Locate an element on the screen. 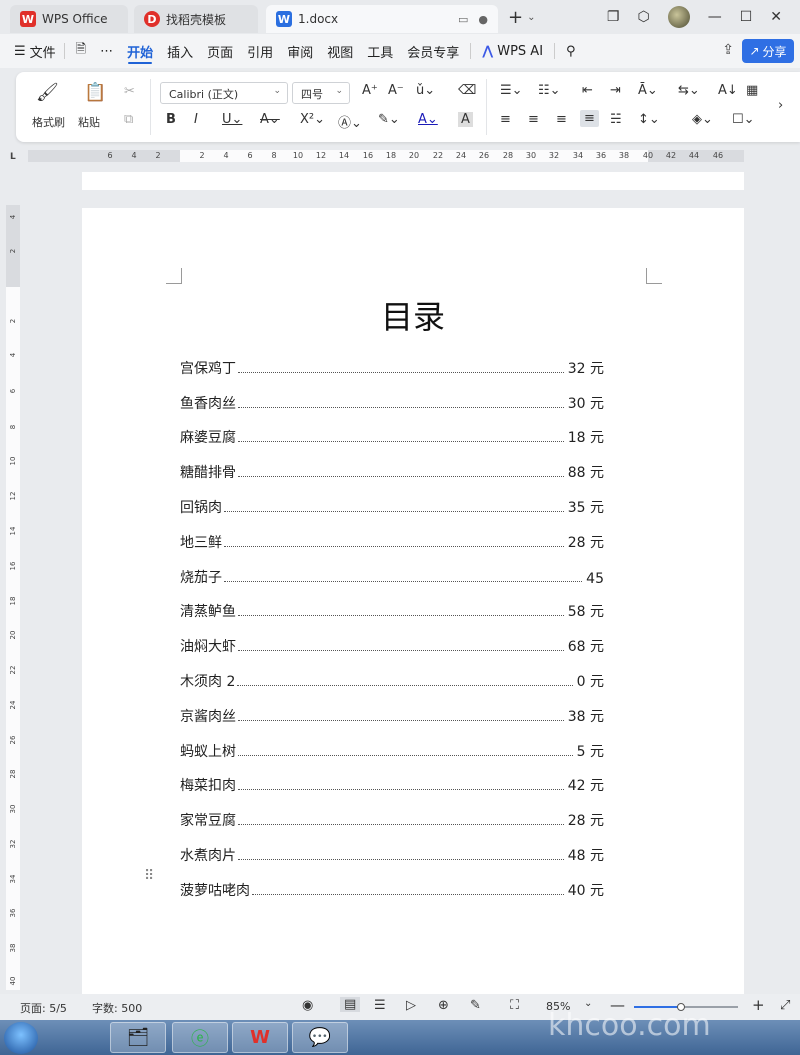  menu-review: 审阅 is located at coordinates (300, 51).